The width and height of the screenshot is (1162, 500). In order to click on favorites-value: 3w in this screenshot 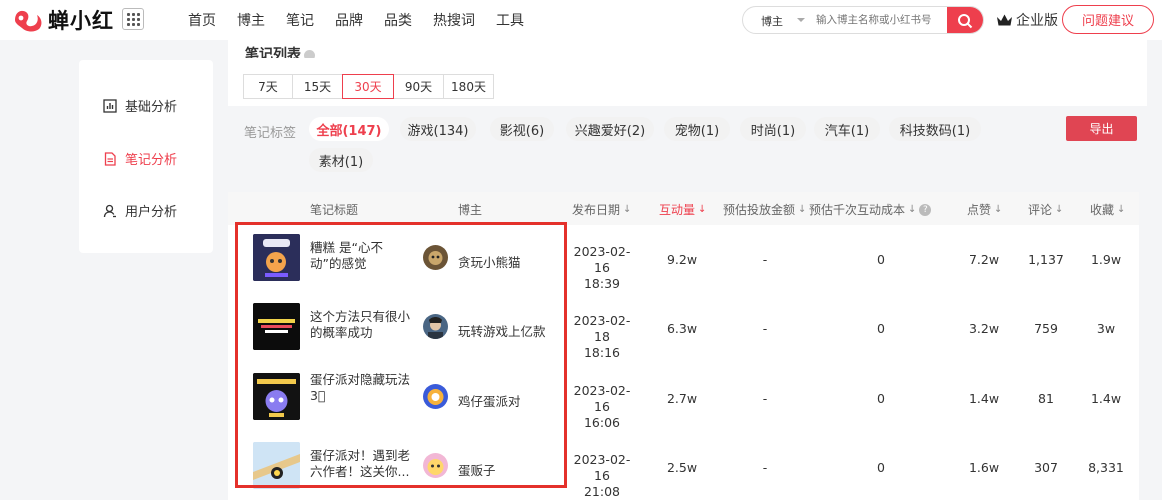, I will do `click(1106, 328)`.